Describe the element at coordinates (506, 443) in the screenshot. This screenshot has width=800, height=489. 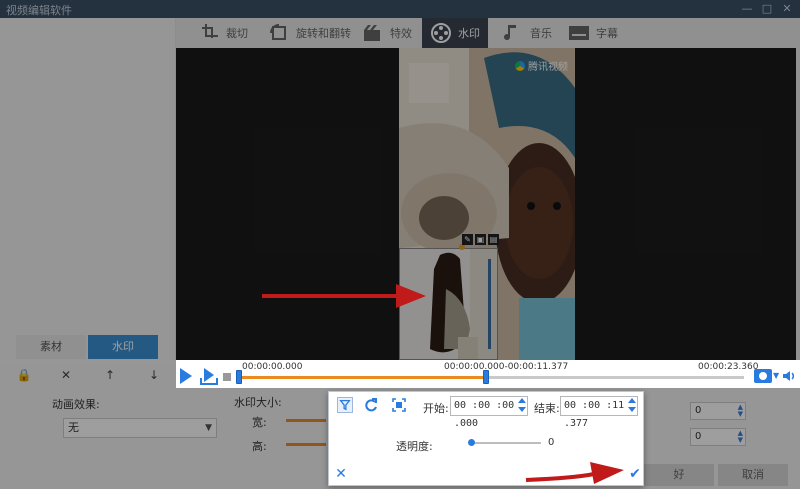
I see `opacity-slider` at that location.